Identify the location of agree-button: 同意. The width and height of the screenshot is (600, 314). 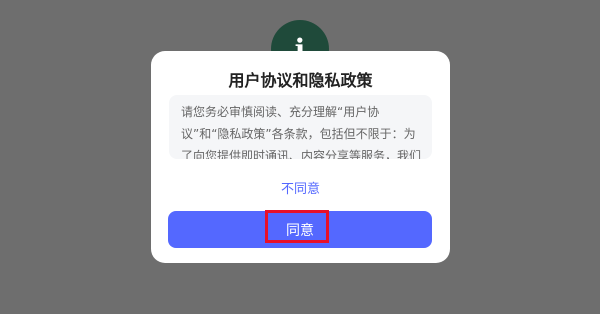
(300, 229).